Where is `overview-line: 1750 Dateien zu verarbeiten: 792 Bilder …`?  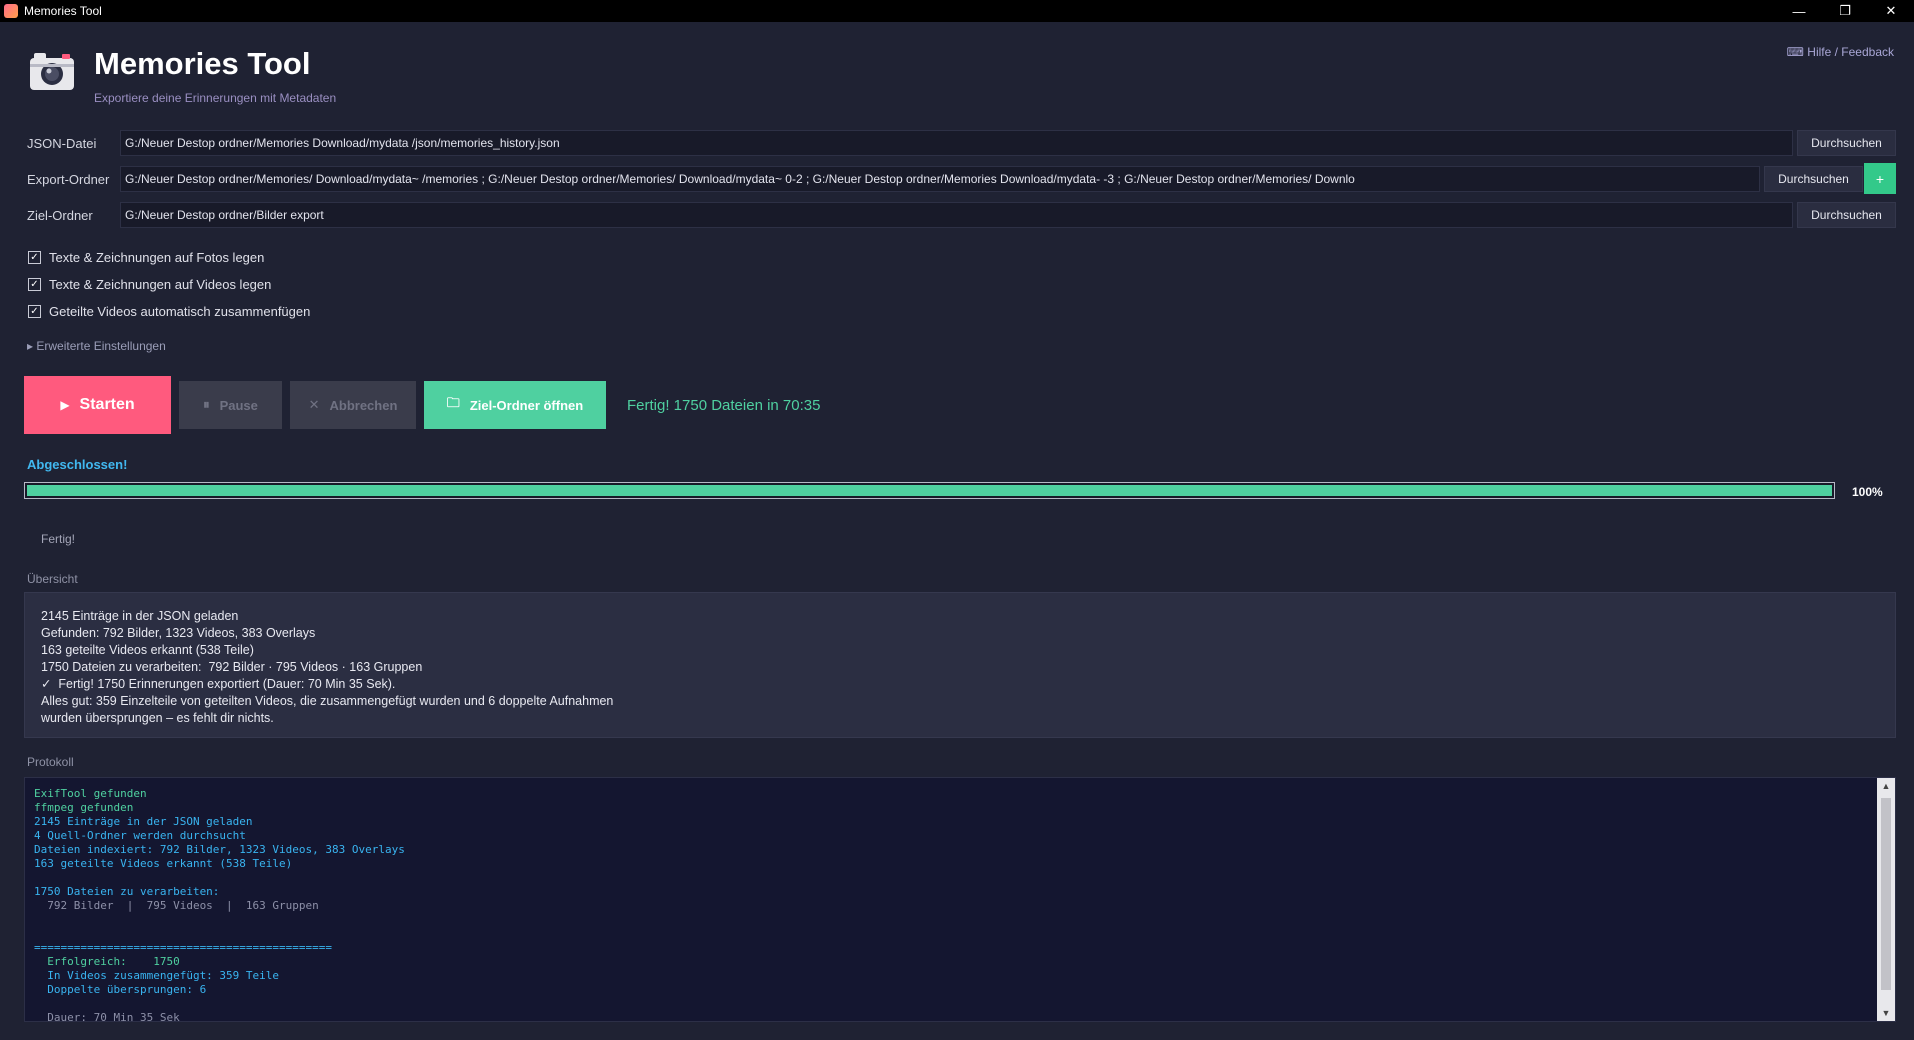 overview-line: 1750 Dateien zu verarbeiten: 792 Bilder … is located at coordinates (232, 667).